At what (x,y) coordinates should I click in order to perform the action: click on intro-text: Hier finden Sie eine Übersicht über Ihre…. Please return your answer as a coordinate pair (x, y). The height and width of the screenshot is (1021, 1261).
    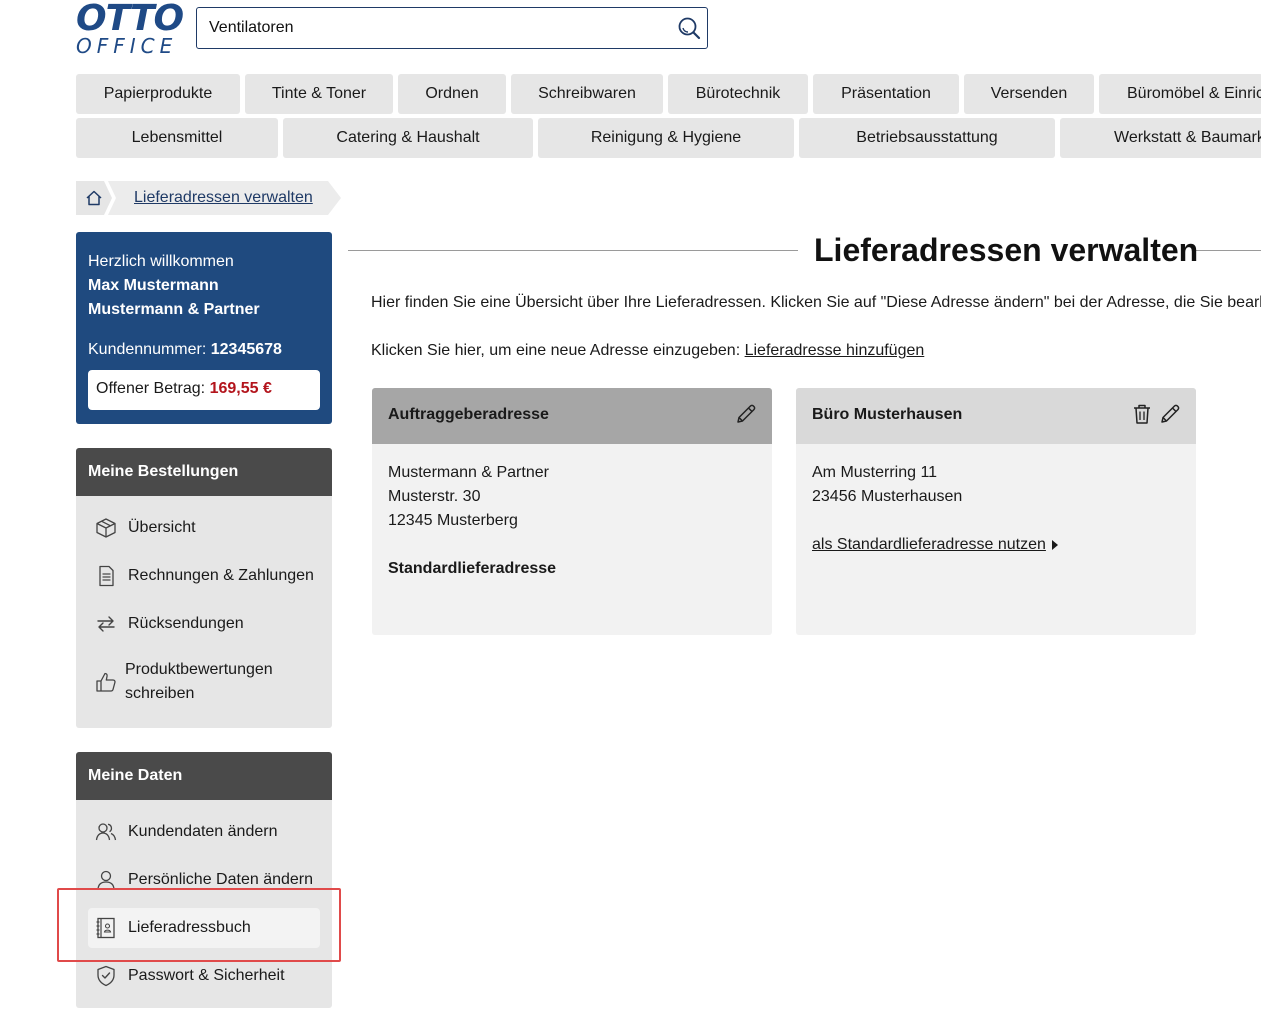
    Looking at the image, I should click on (816, 302).